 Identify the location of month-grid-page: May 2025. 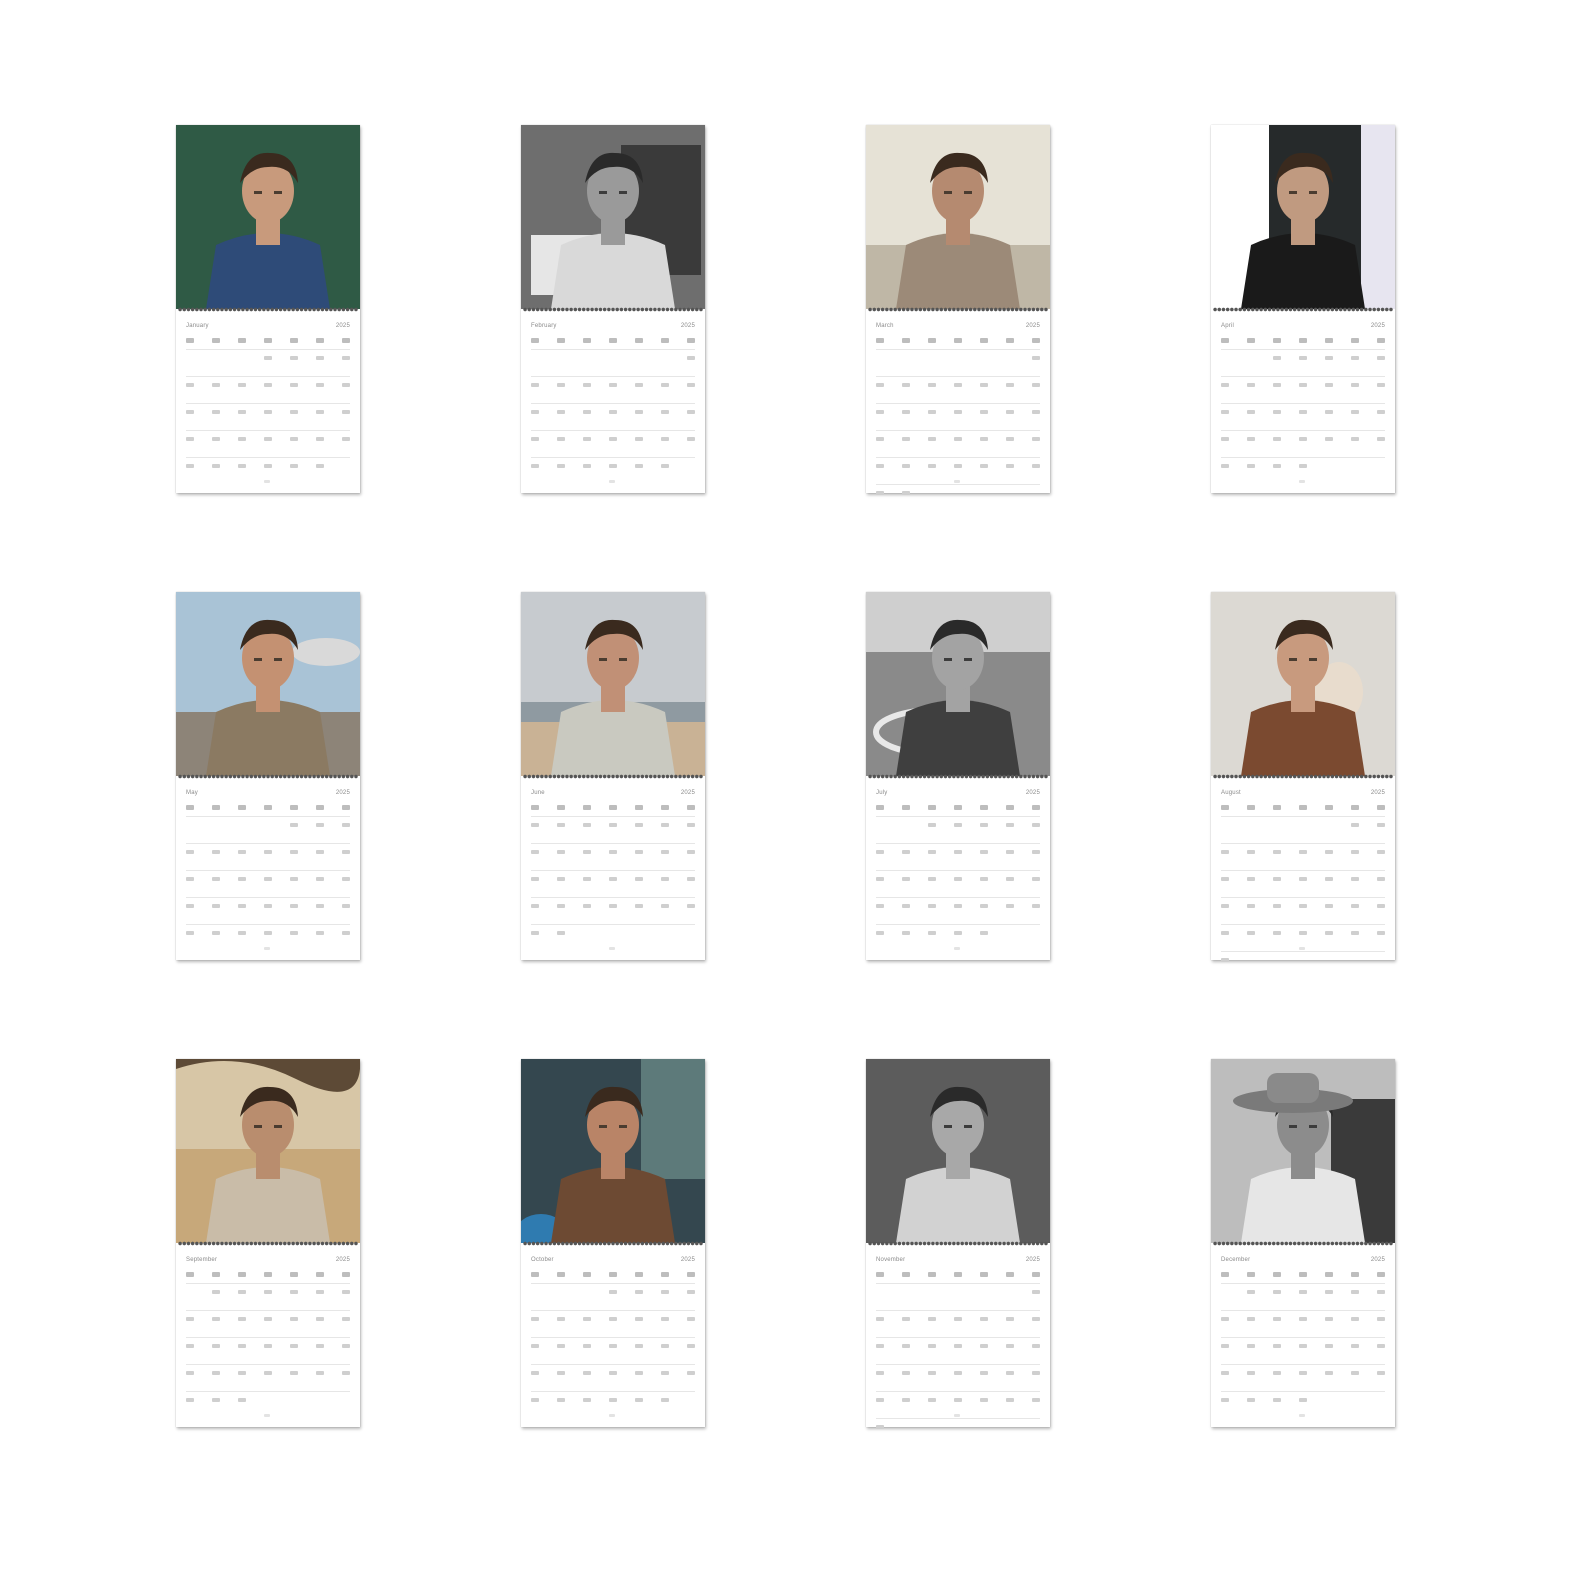
(268, 870).